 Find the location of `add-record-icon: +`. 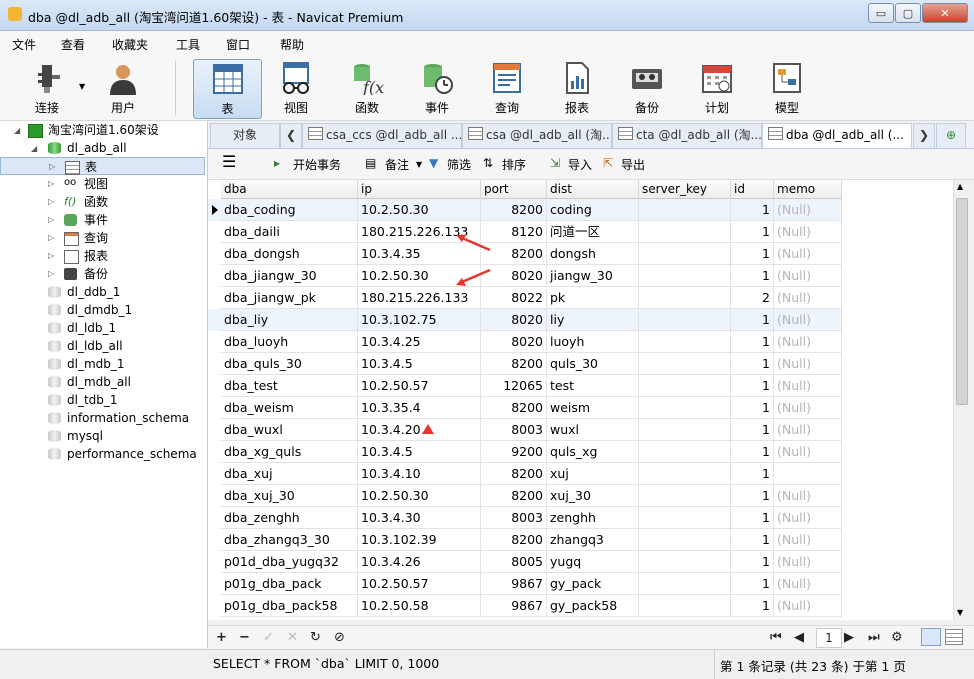

add-record-icon: + is located at coordinates (221, 637).